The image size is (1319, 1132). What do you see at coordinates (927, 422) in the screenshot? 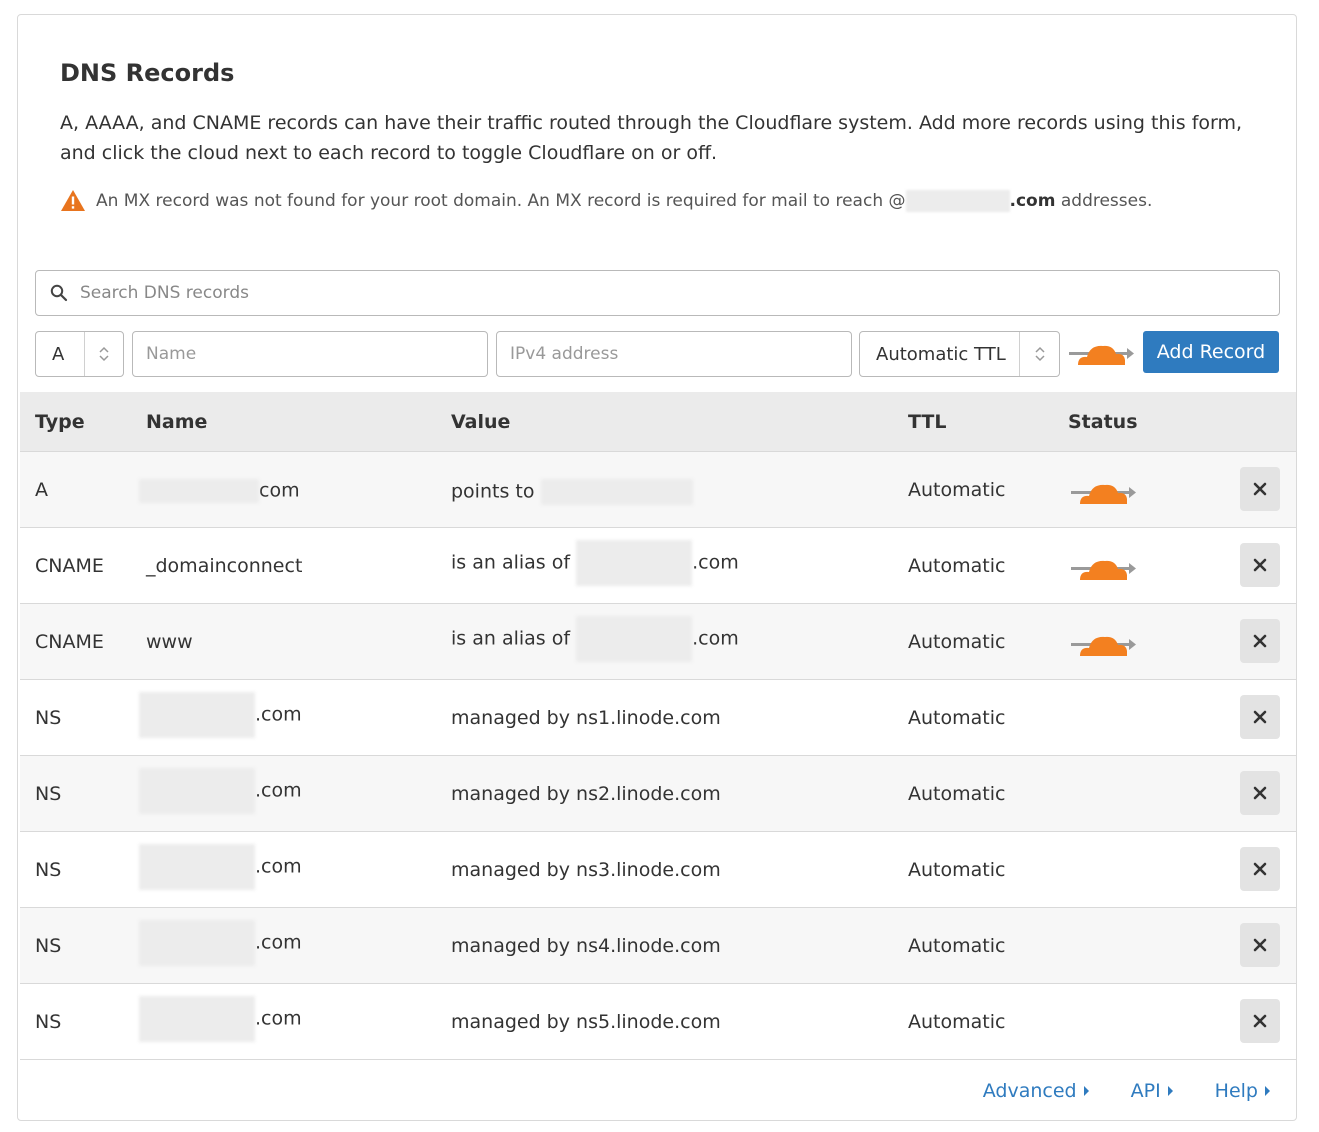
I see `column-ttl: TTL` at bounding box center [927, 422].